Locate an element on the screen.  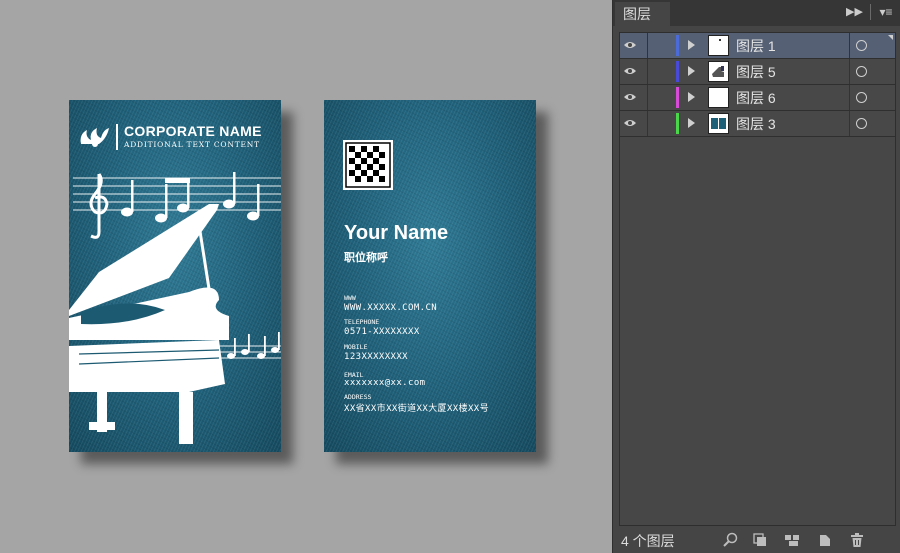
collapse-panel-icon: ▶▶ is located at coordinates (854, 12).